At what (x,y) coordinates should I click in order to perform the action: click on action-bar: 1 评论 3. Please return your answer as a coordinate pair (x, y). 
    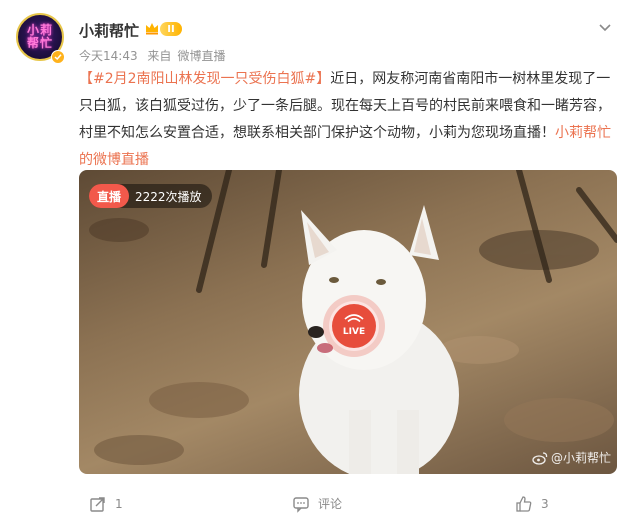
    Looking at the image, I should click on (314, 503).